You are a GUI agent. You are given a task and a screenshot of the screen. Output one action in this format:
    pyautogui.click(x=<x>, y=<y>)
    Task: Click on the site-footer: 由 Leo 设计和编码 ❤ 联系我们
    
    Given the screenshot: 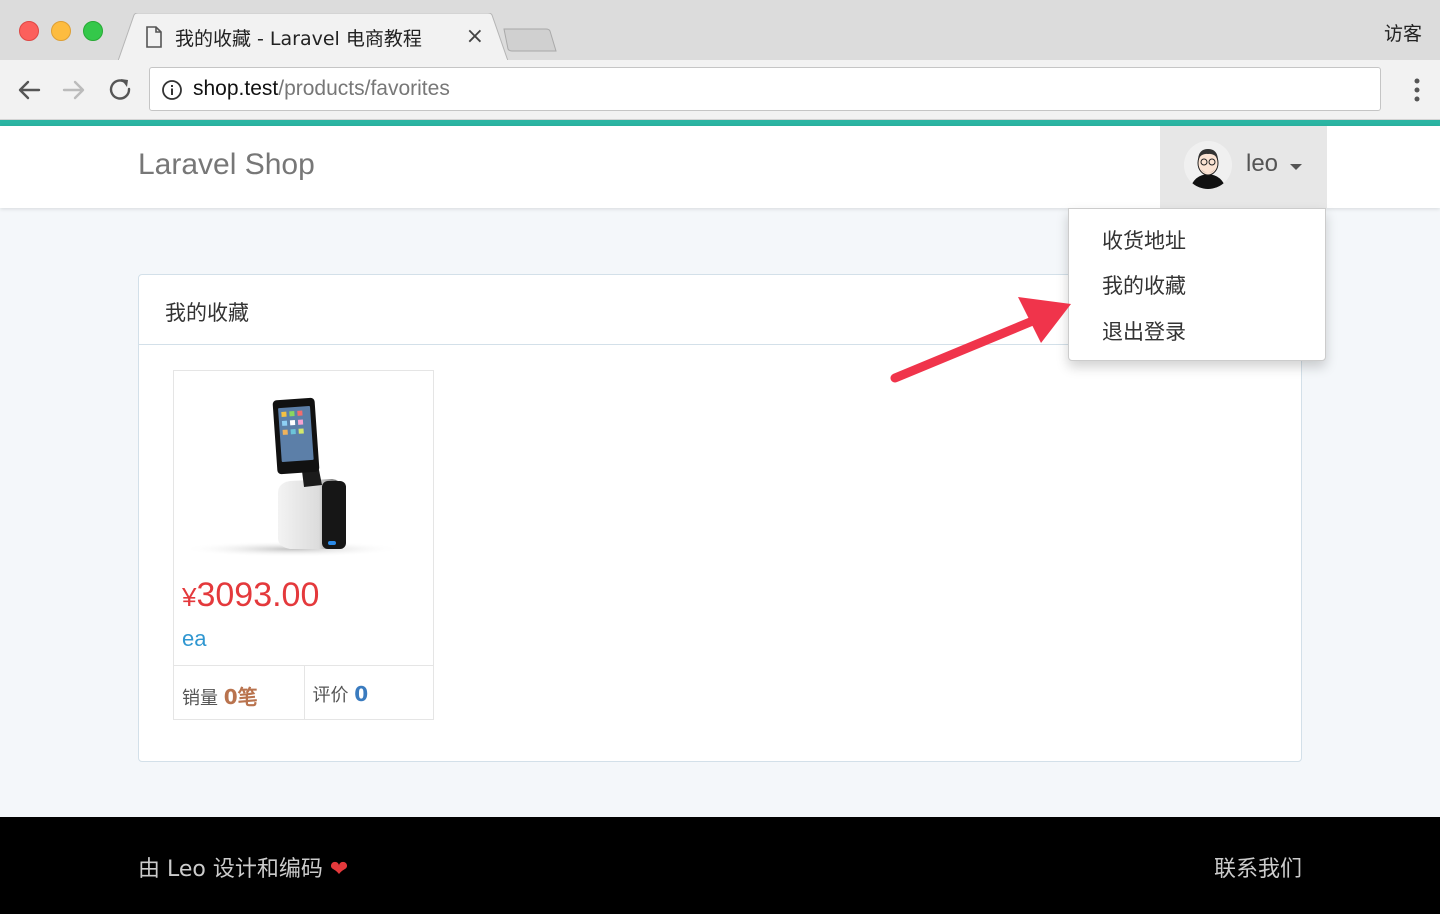 What is the action you would take?
    pyautogui.click(x=720, y=865)
    